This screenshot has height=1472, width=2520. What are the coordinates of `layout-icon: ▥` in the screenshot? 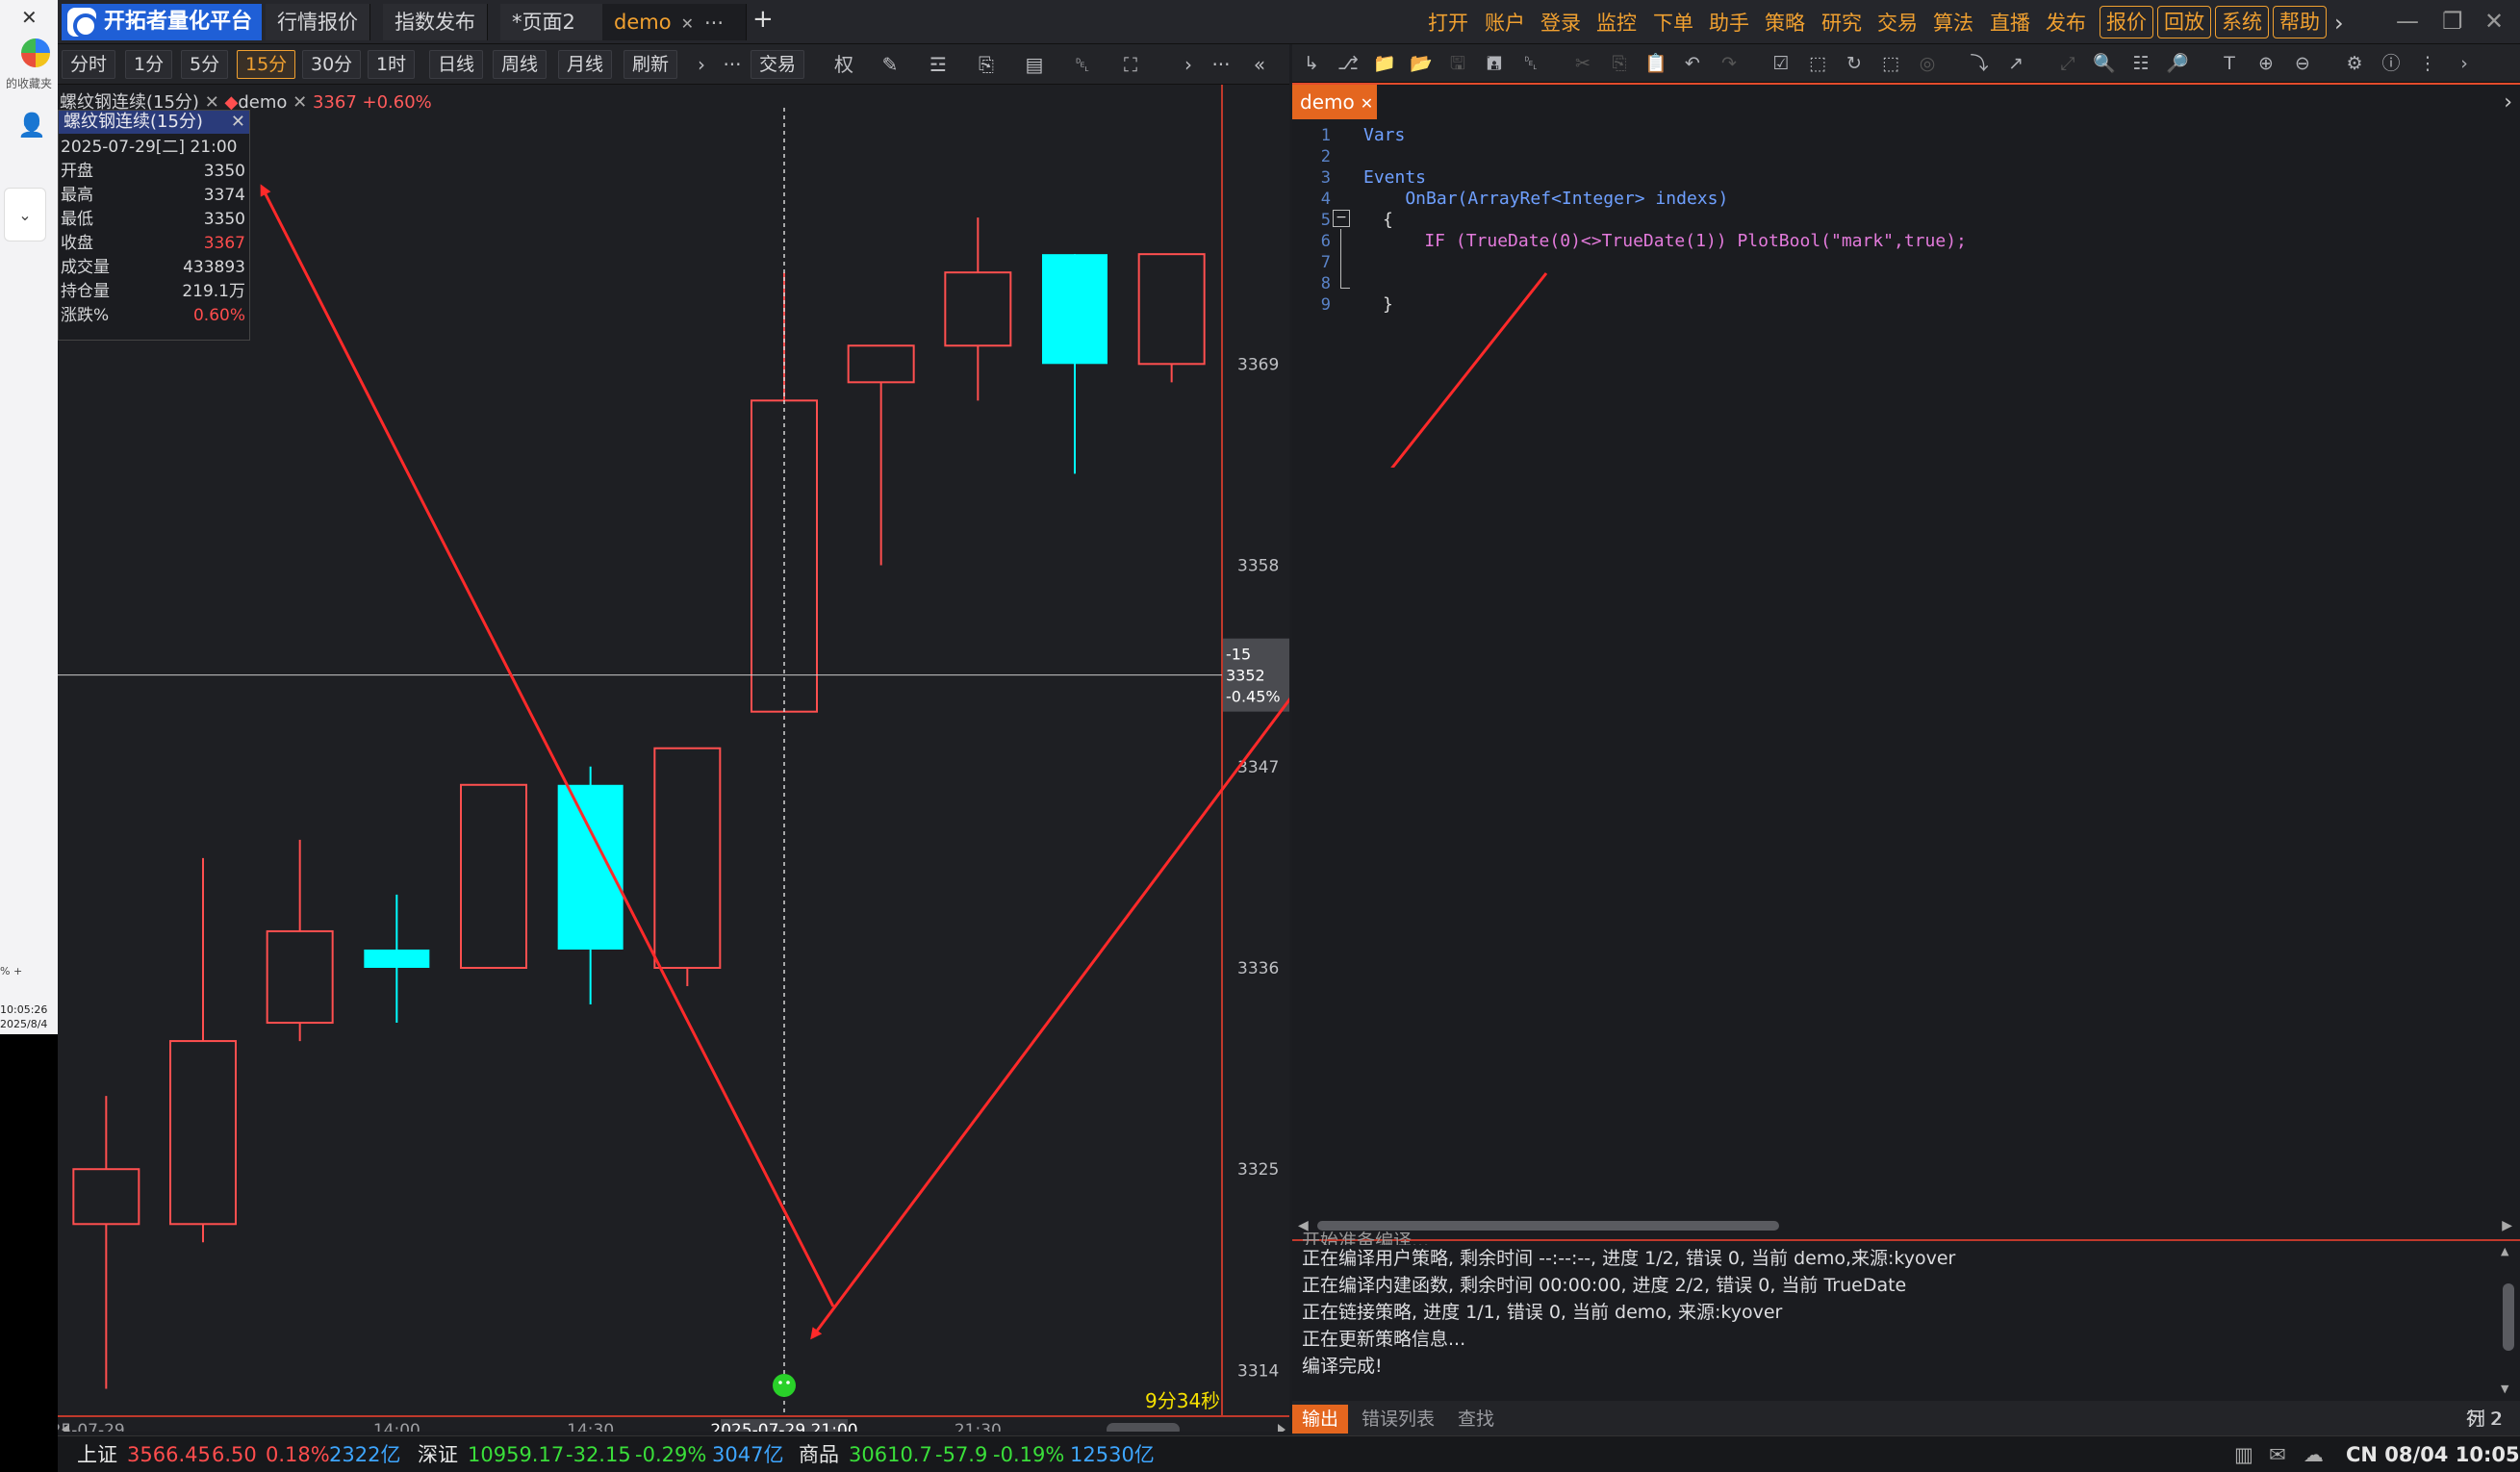 It's located at (2244, 1454).